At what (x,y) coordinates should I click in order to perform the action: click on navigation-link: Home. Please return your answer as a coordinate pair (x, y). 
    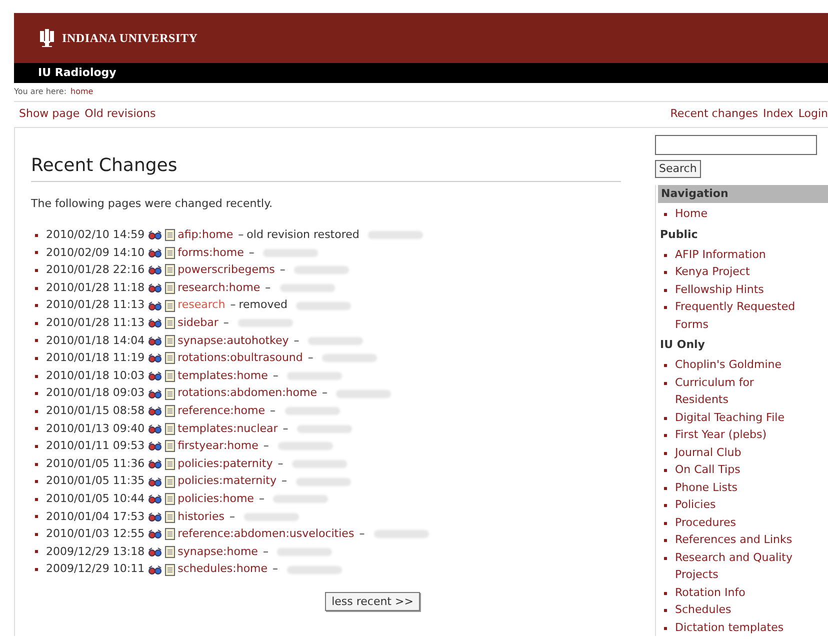
    Looking at the image, I should click on (740, 213).